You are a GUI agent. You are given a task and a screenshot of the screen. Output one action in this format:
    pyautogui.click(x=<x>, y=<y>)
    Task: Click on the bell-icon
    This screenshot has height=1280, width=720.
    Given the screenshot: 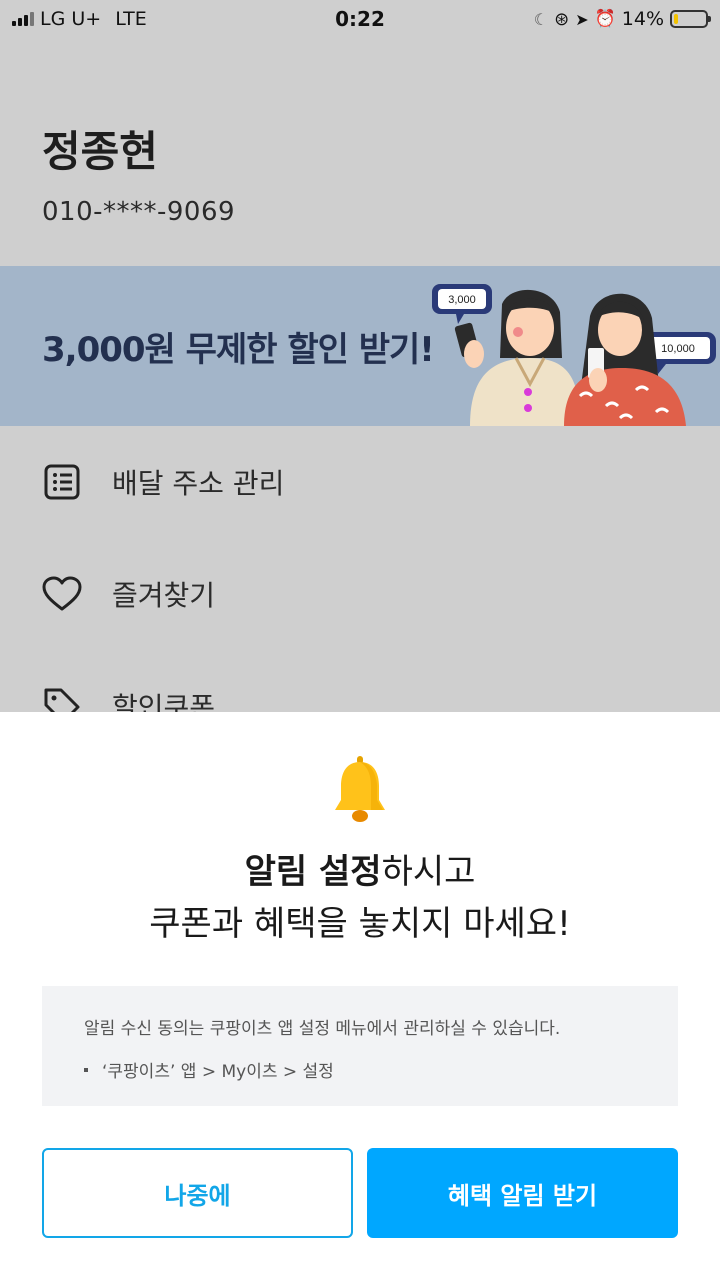 What is the action you would take?
    pyautogui.click(x=360, y=789)
    